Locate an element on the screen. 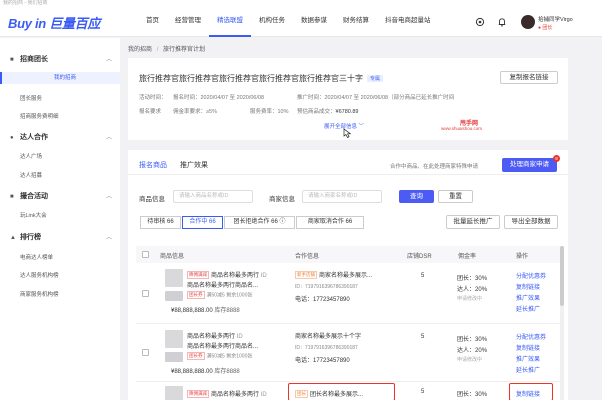  requirement-label: 报名要求 is located at coordinates (150, 112).